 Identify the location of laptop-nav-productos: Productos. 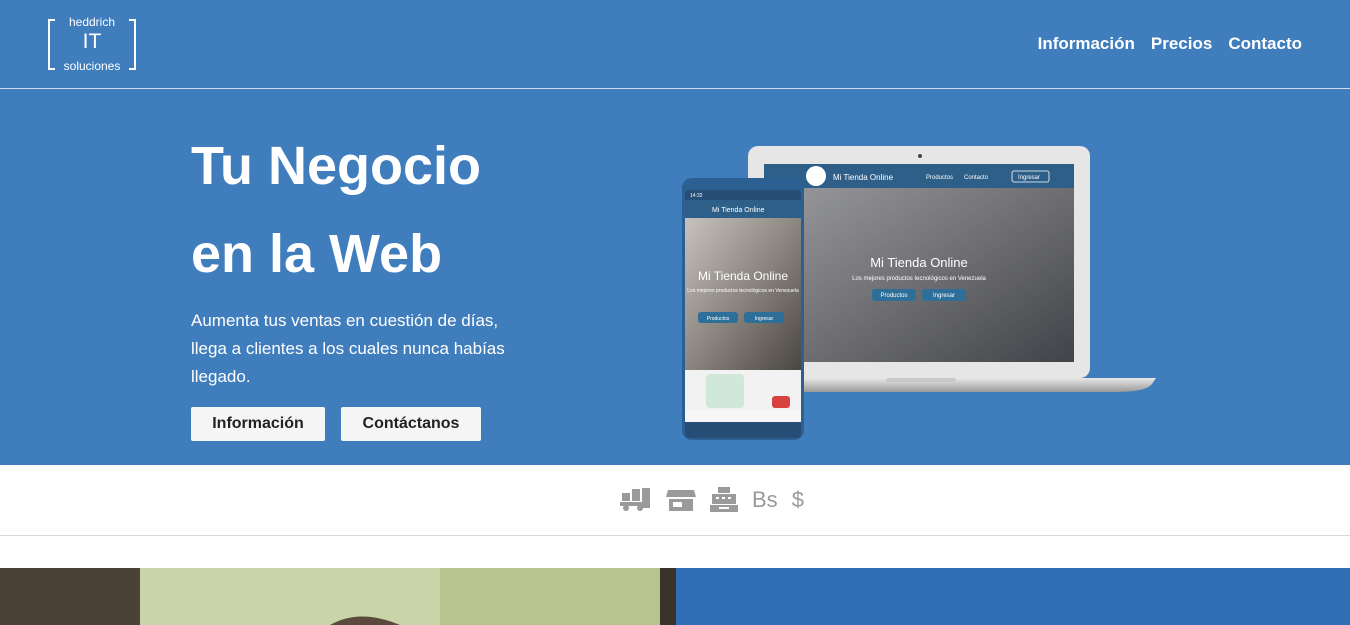
(939, 178).